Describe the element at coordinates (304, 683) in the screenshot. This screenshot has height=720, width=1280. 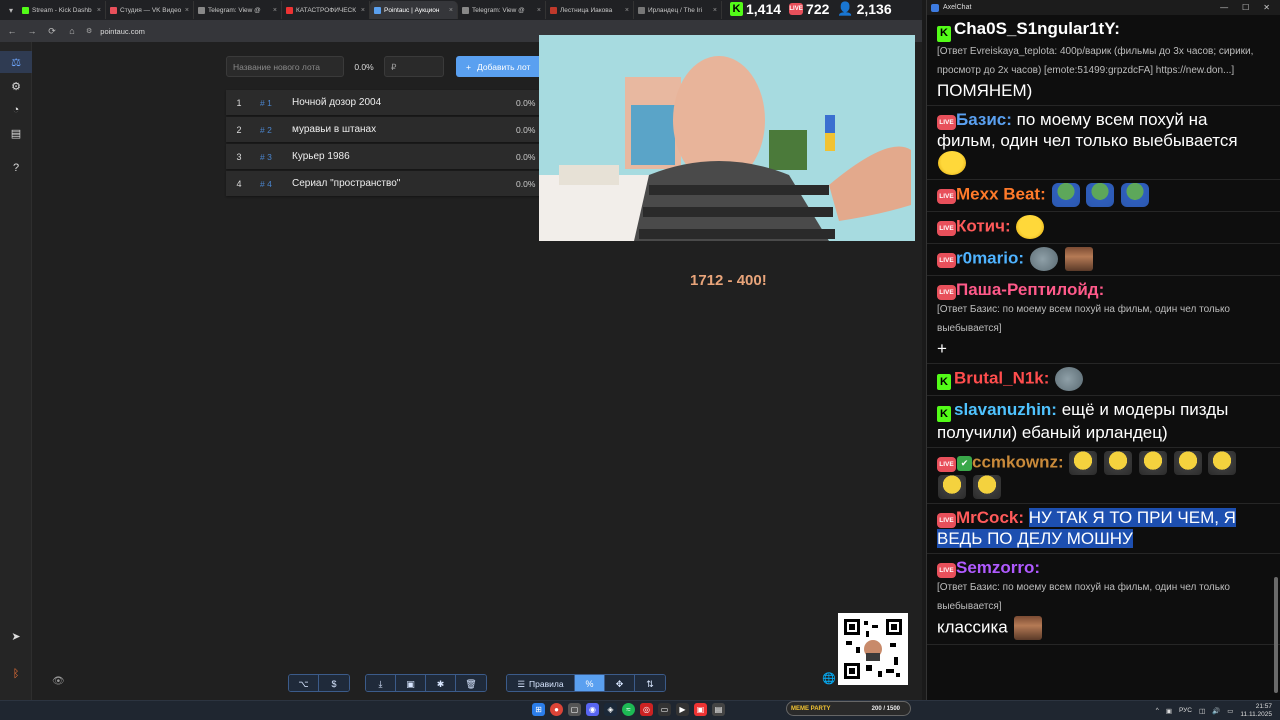
I see `github-icon: ⌥` at that location.